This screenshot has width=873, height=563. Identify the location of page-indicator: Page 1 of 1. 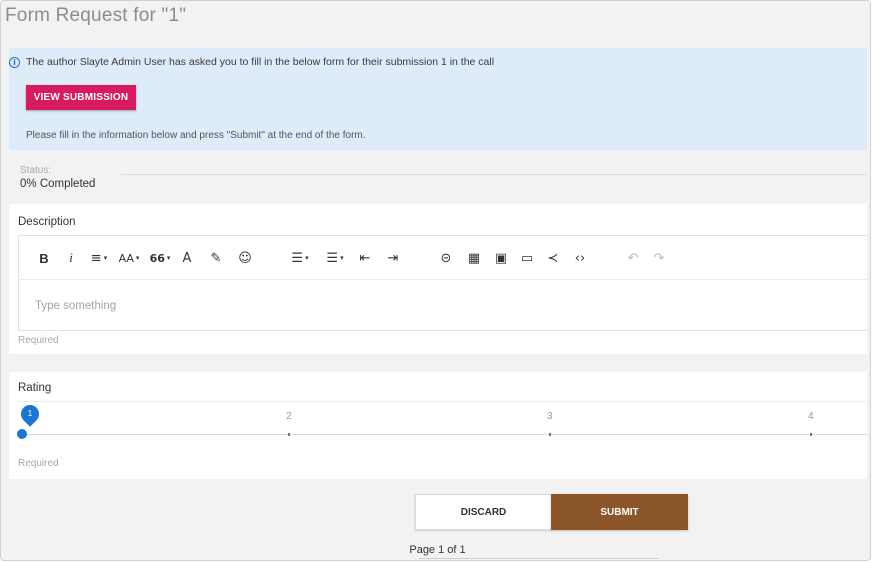
(437, 550).